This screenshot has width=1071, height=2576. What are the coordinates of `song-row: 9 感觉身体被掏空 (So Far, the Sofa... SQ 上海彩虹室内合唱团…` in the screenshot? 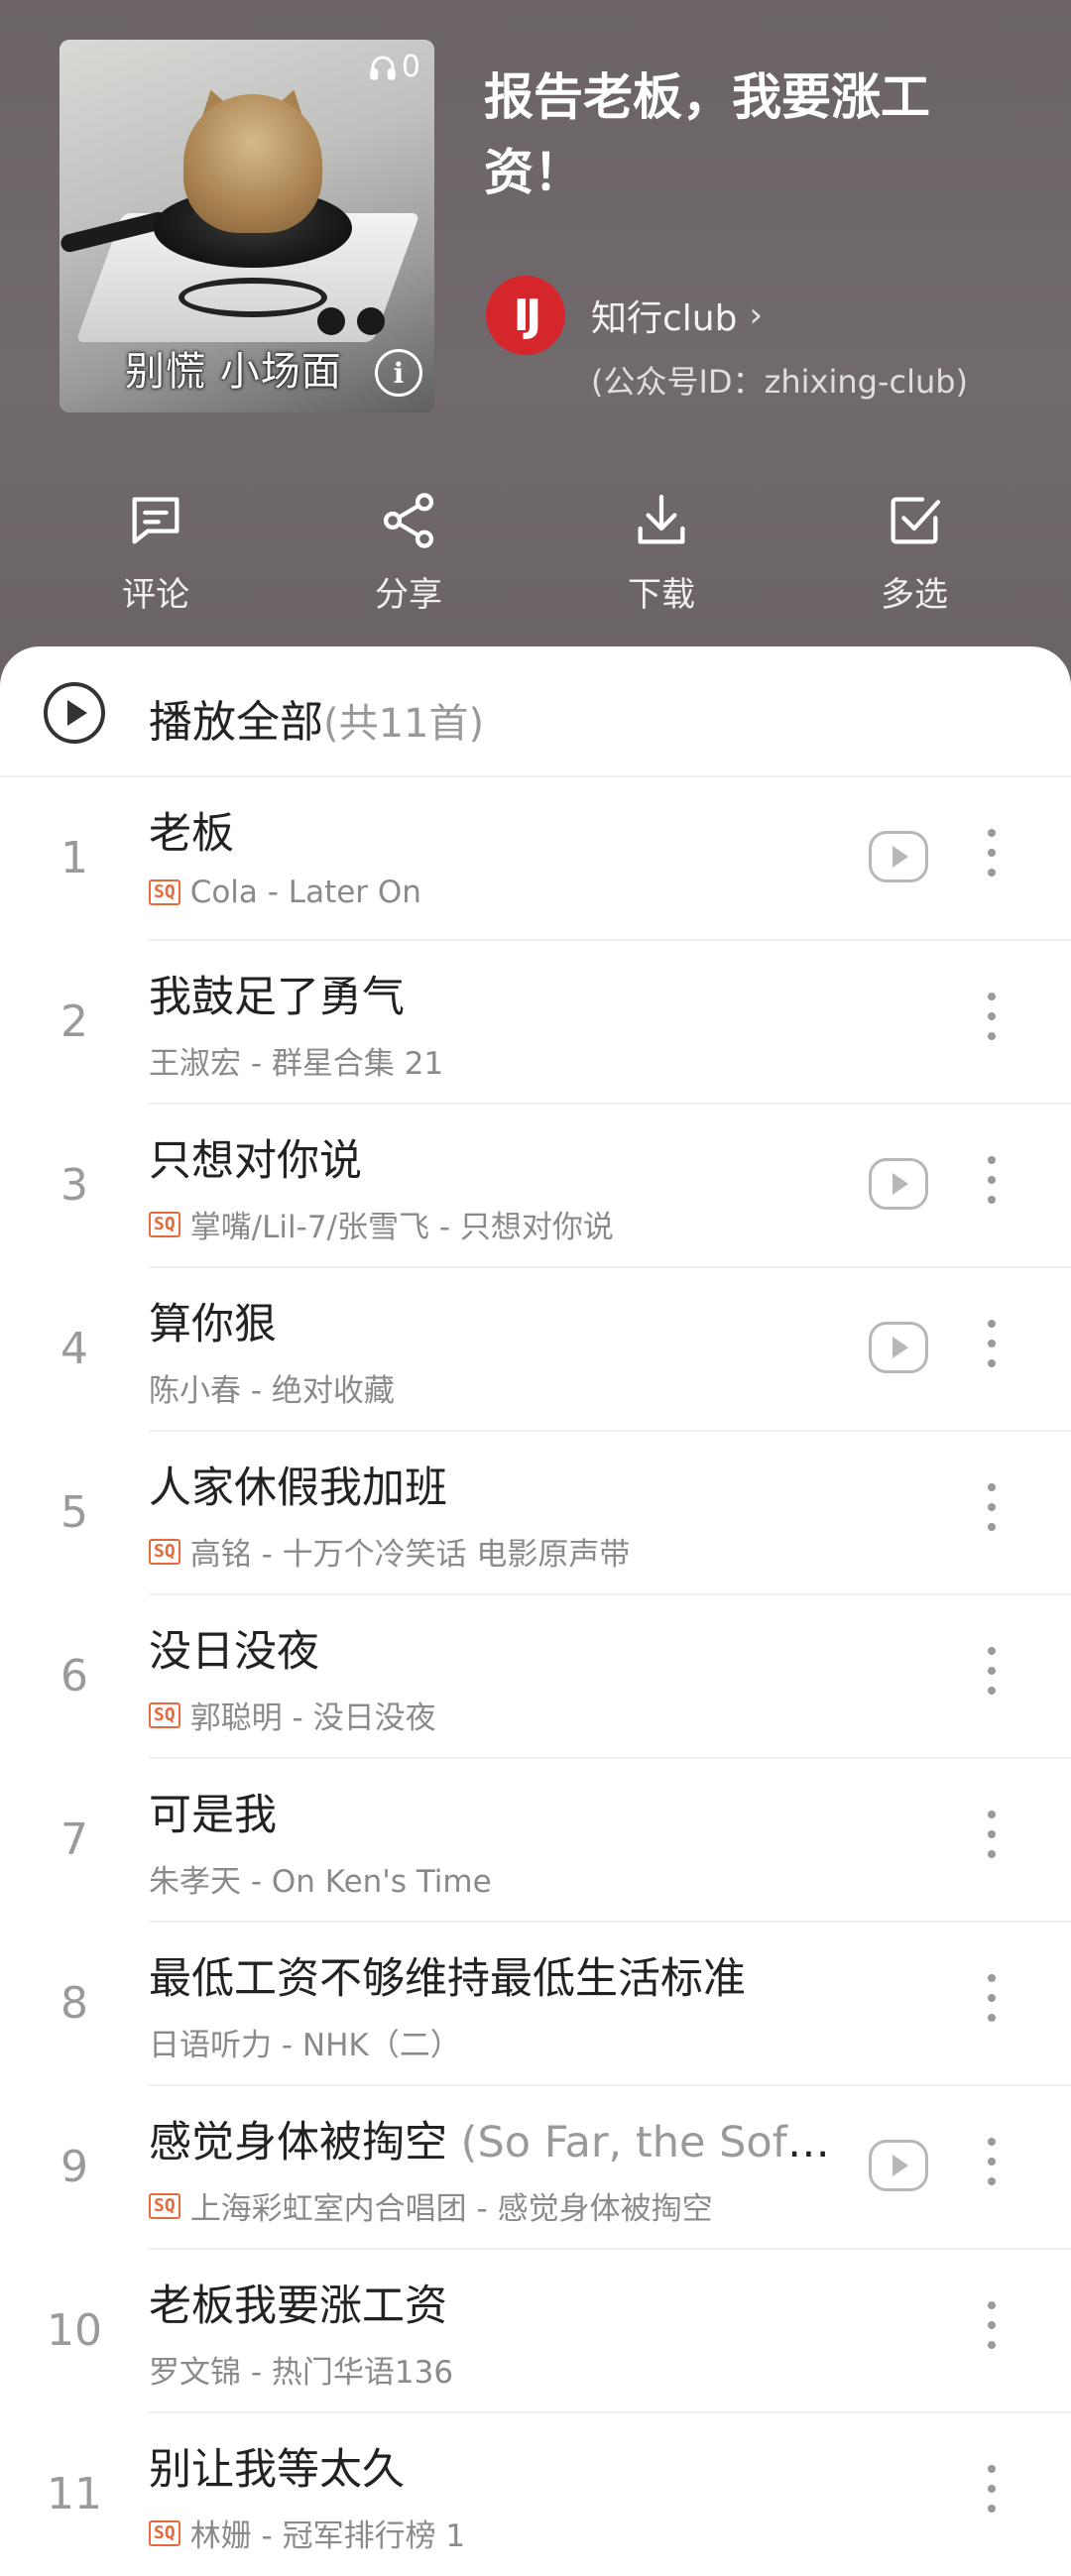 It's located at (535, 2168).